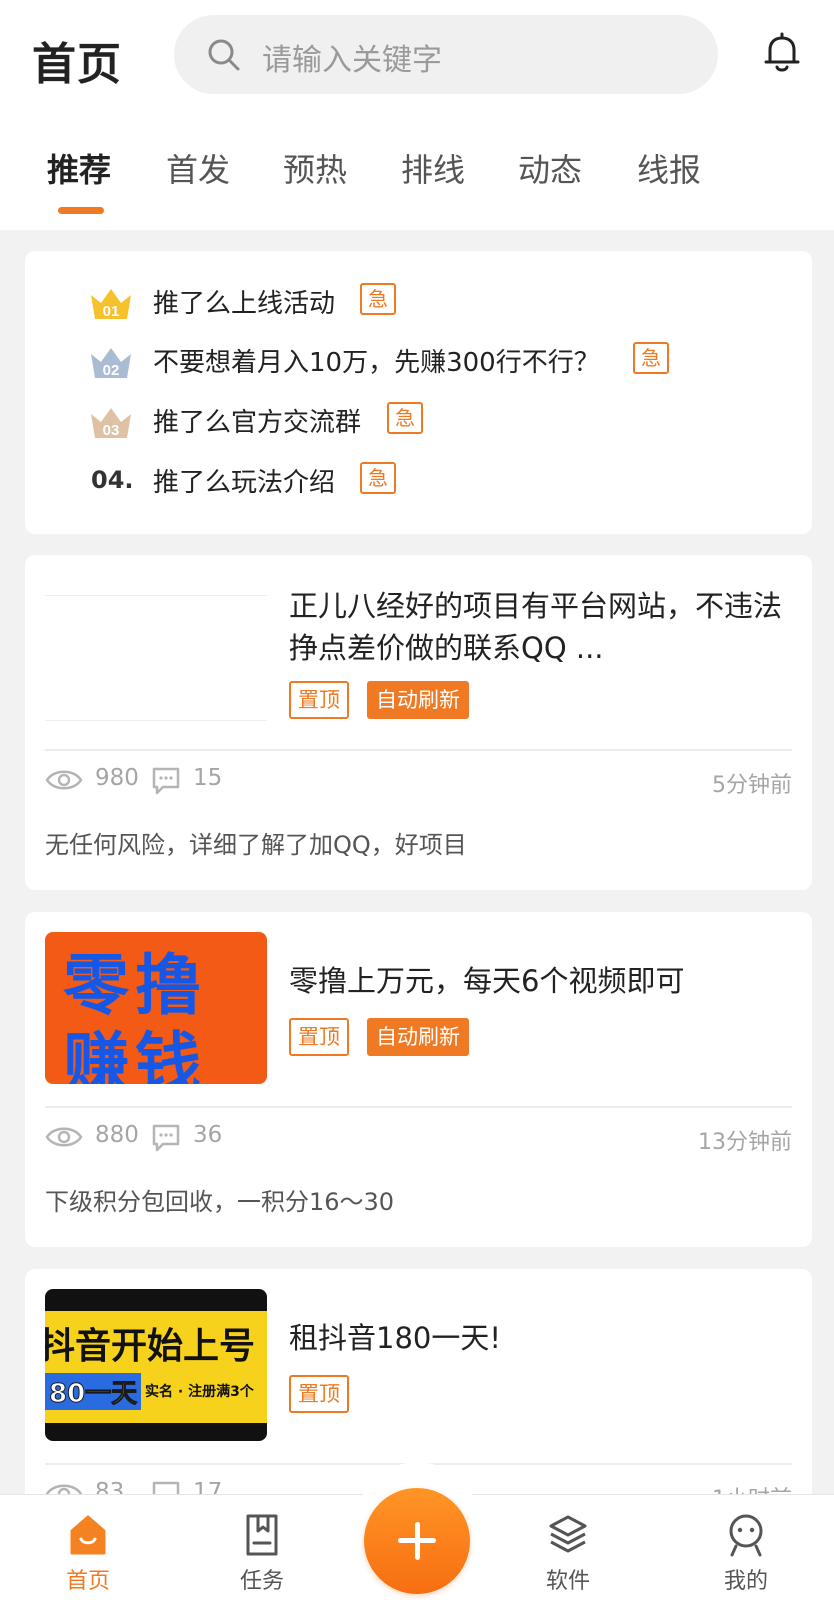  What do you see at coordinates (112, 480) in the screenshot?
I see `rank-number: 04.` at bounding box center [112, 480].